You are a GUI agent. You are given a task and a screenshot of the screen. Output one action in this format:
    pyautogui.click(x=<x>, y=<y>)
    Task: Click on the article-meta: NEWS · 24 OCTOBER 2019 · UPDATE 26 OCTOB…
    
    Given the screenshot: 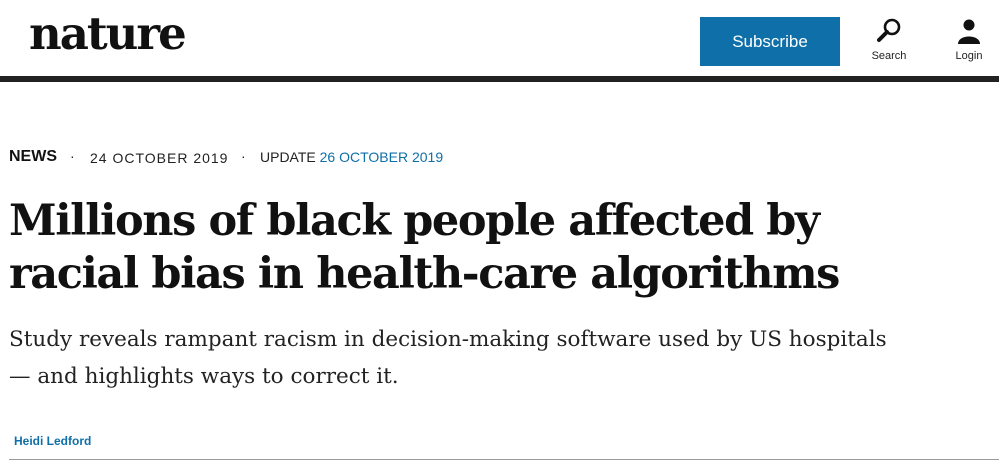 What is the action you would take?
    pyautogui.click(x=359, y=158)
    